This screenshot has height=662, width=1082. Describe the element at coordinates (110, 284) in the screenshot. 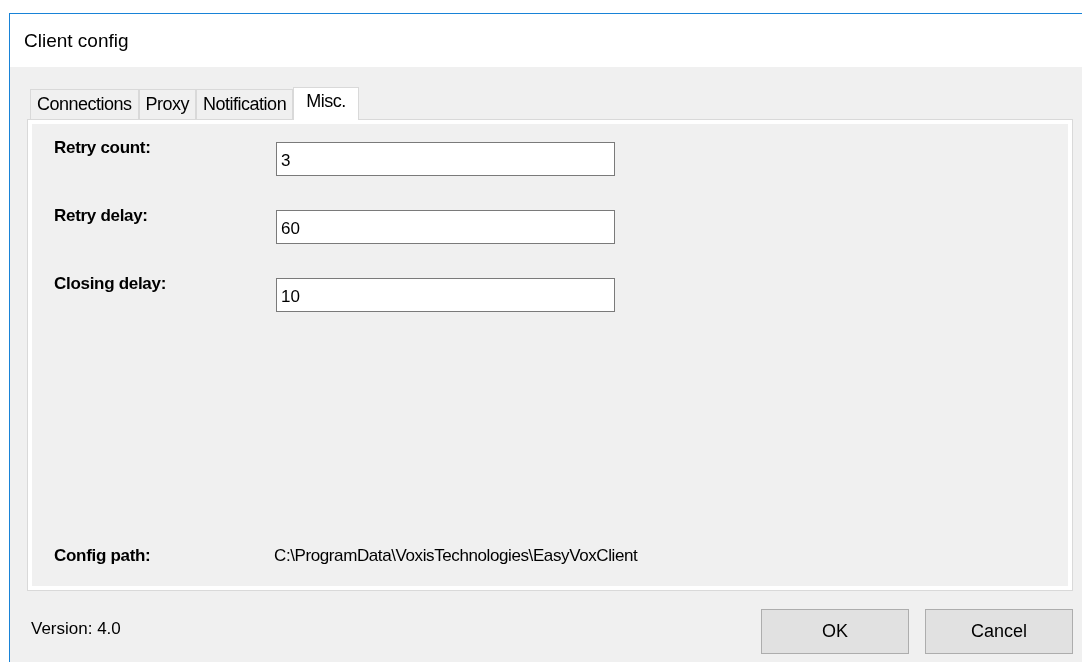

I see `field-label: Closing delay:` at that location.